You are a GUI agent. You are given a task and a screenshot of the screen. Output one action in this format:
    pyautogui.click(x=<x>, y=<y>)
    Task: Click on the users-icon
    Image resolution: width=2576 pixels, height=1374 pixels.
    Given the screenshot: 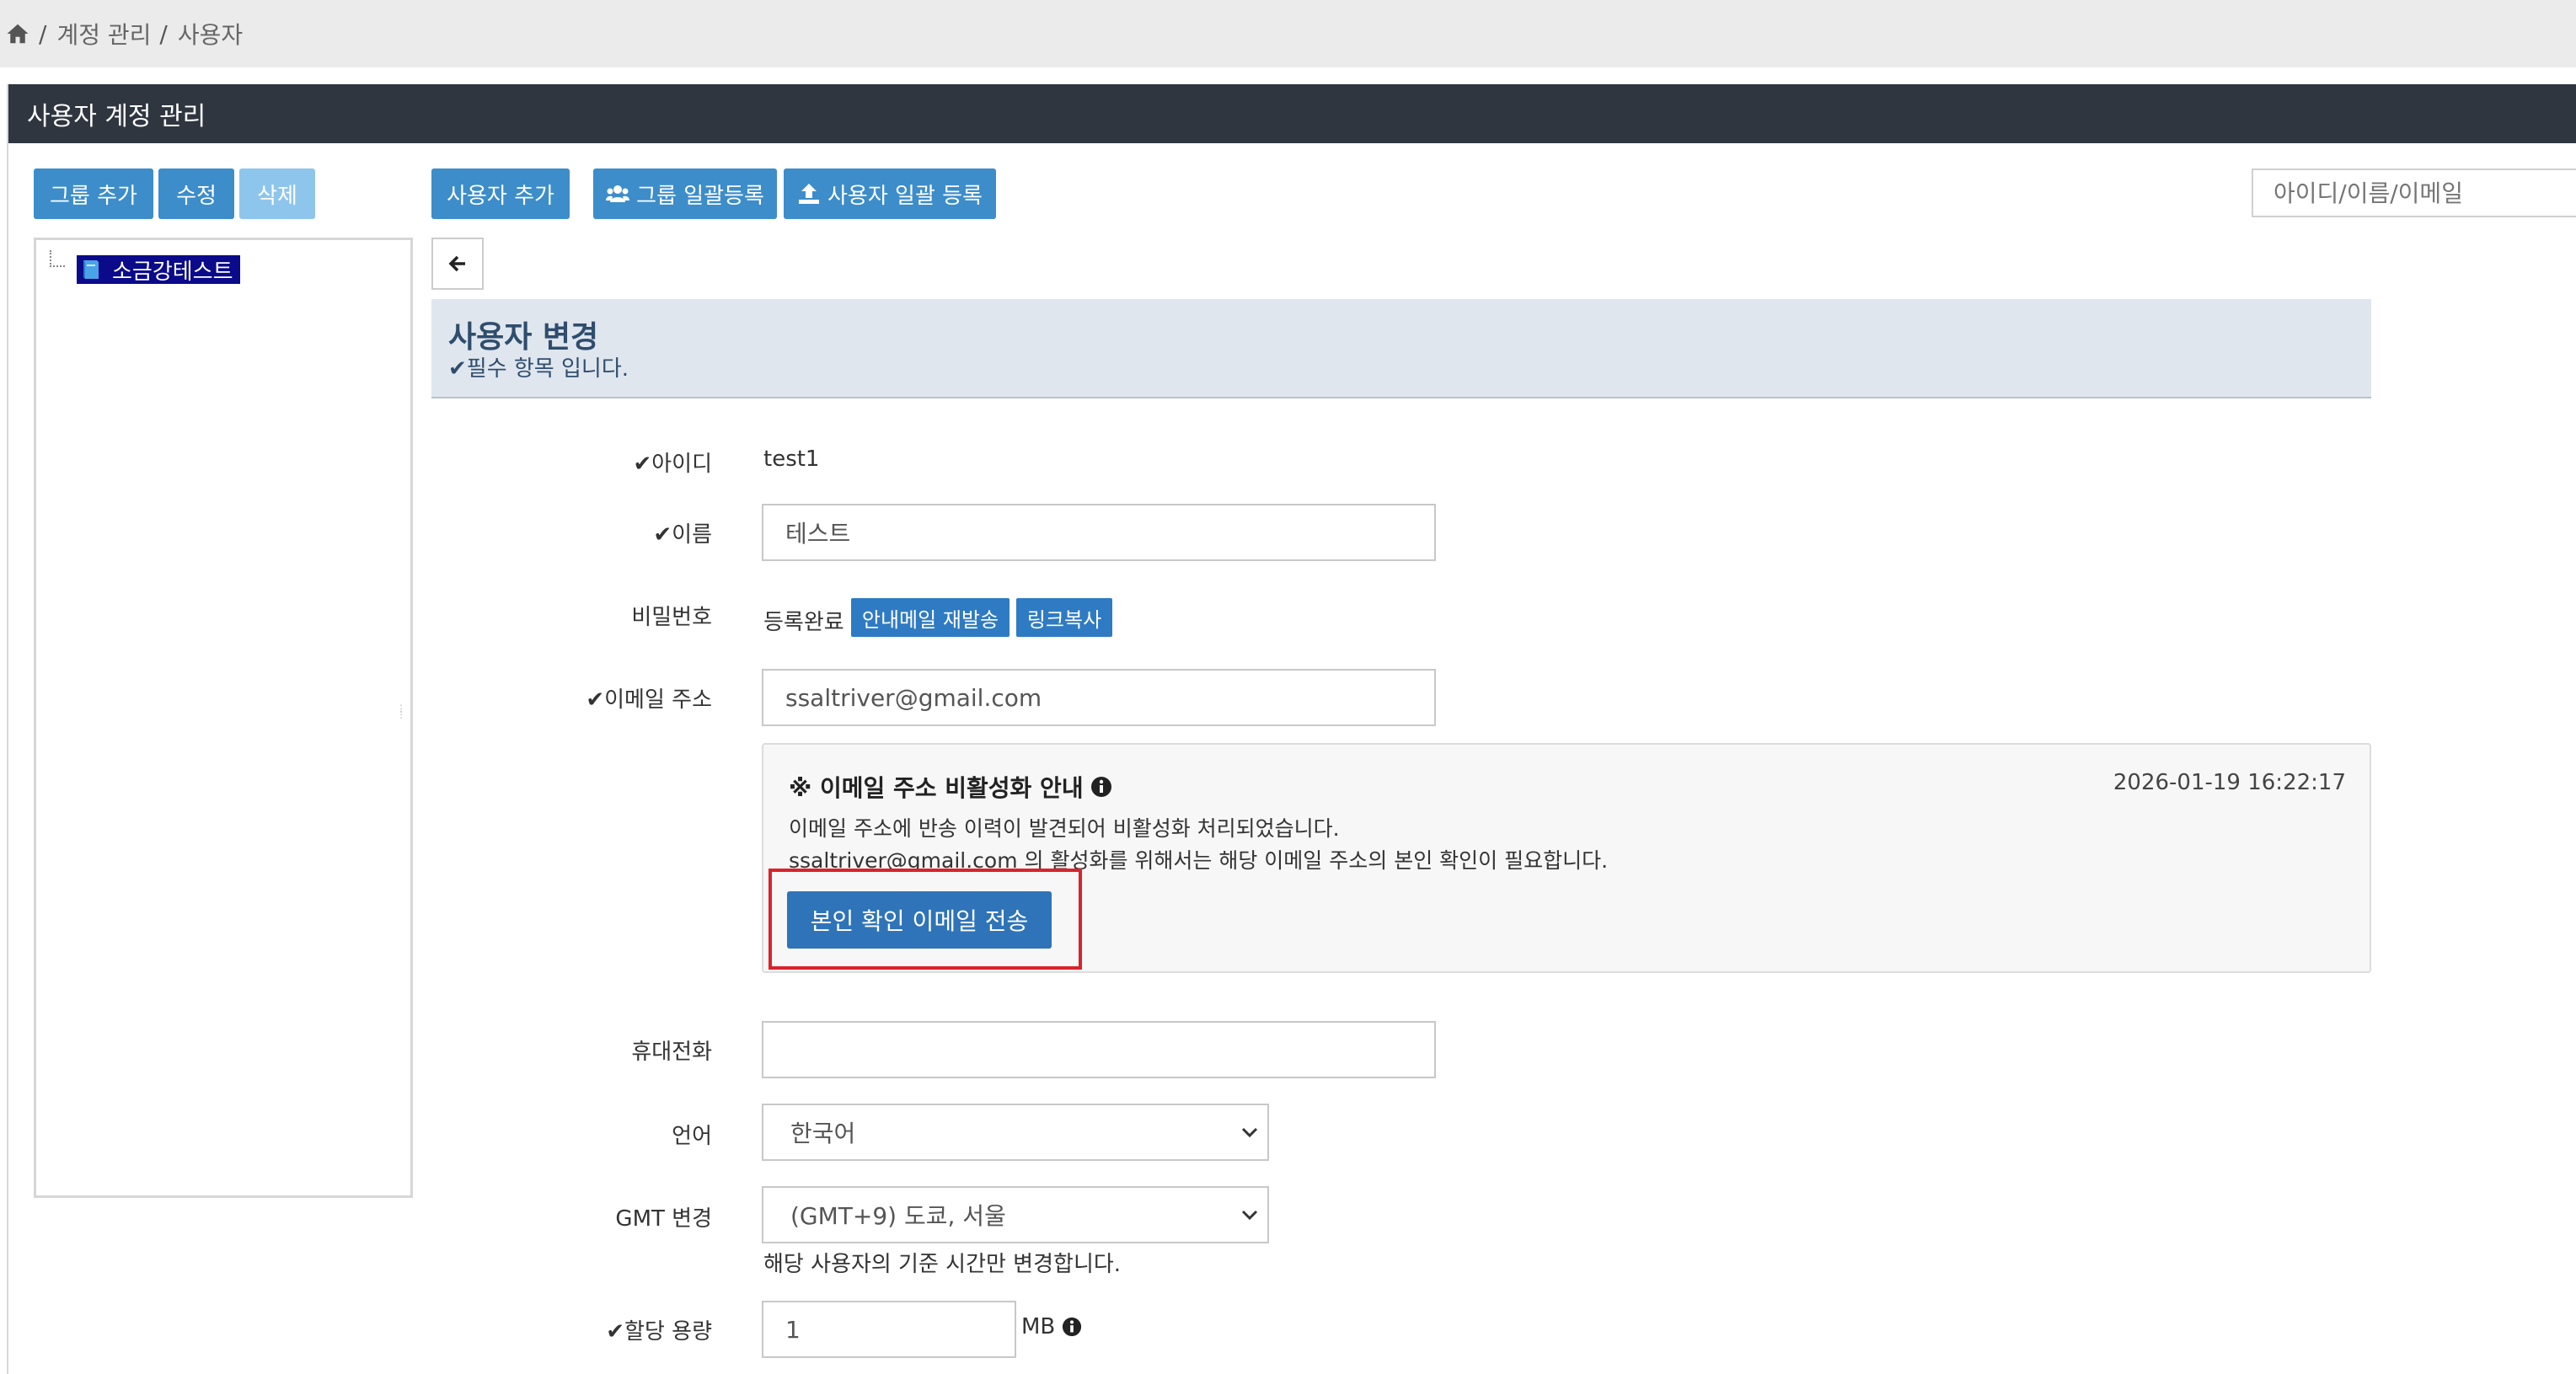 What is the action you would take?
    pyautogui.click(x=618, y=193)
    